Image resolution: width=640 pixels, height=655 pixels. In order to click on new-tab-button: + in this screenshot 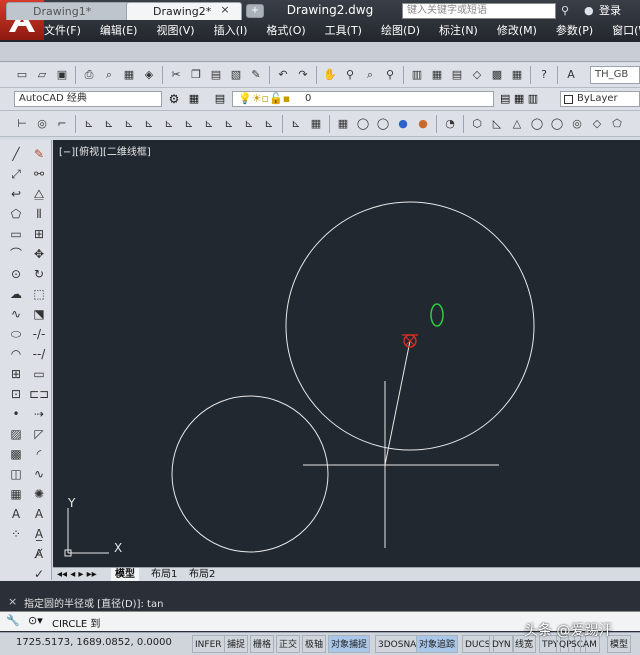, I will do `click(255, 11)`.